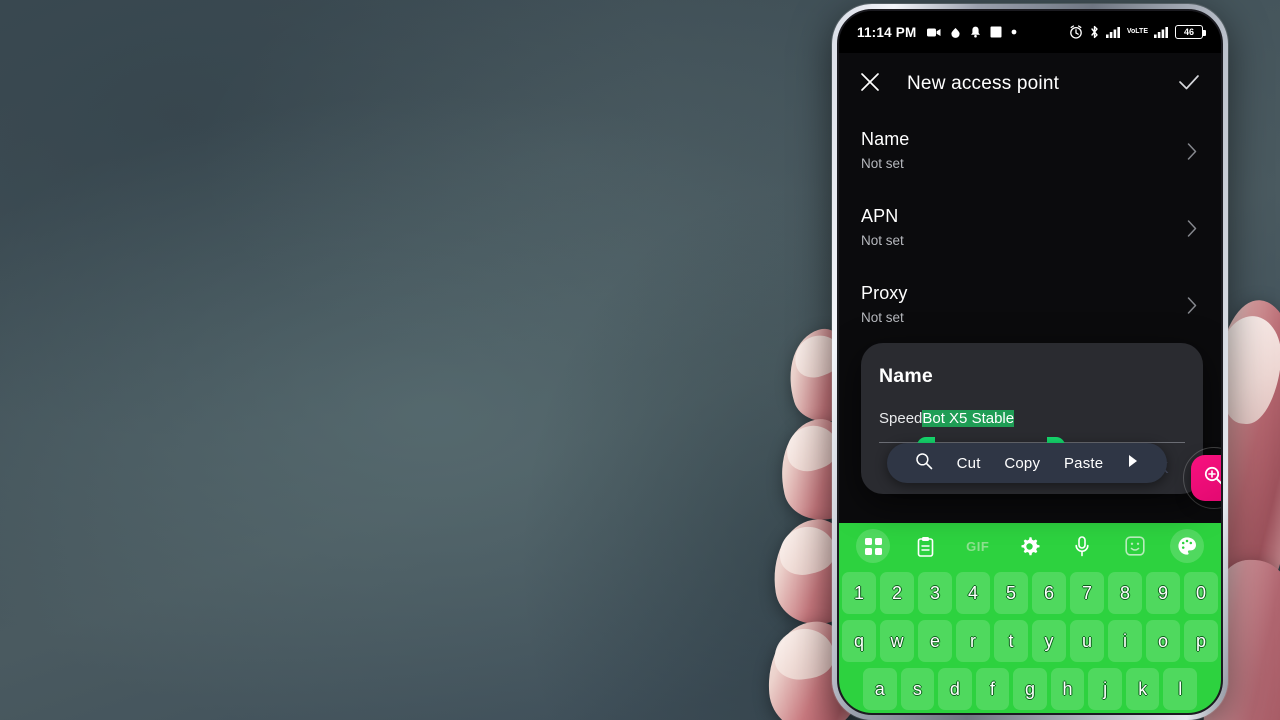 This screenshot has width=1280, height=720. What do you see at coordinates (1133, 463) in the screenshot?
I see `triangle-right-icon` at bounding box center [1133, 463].